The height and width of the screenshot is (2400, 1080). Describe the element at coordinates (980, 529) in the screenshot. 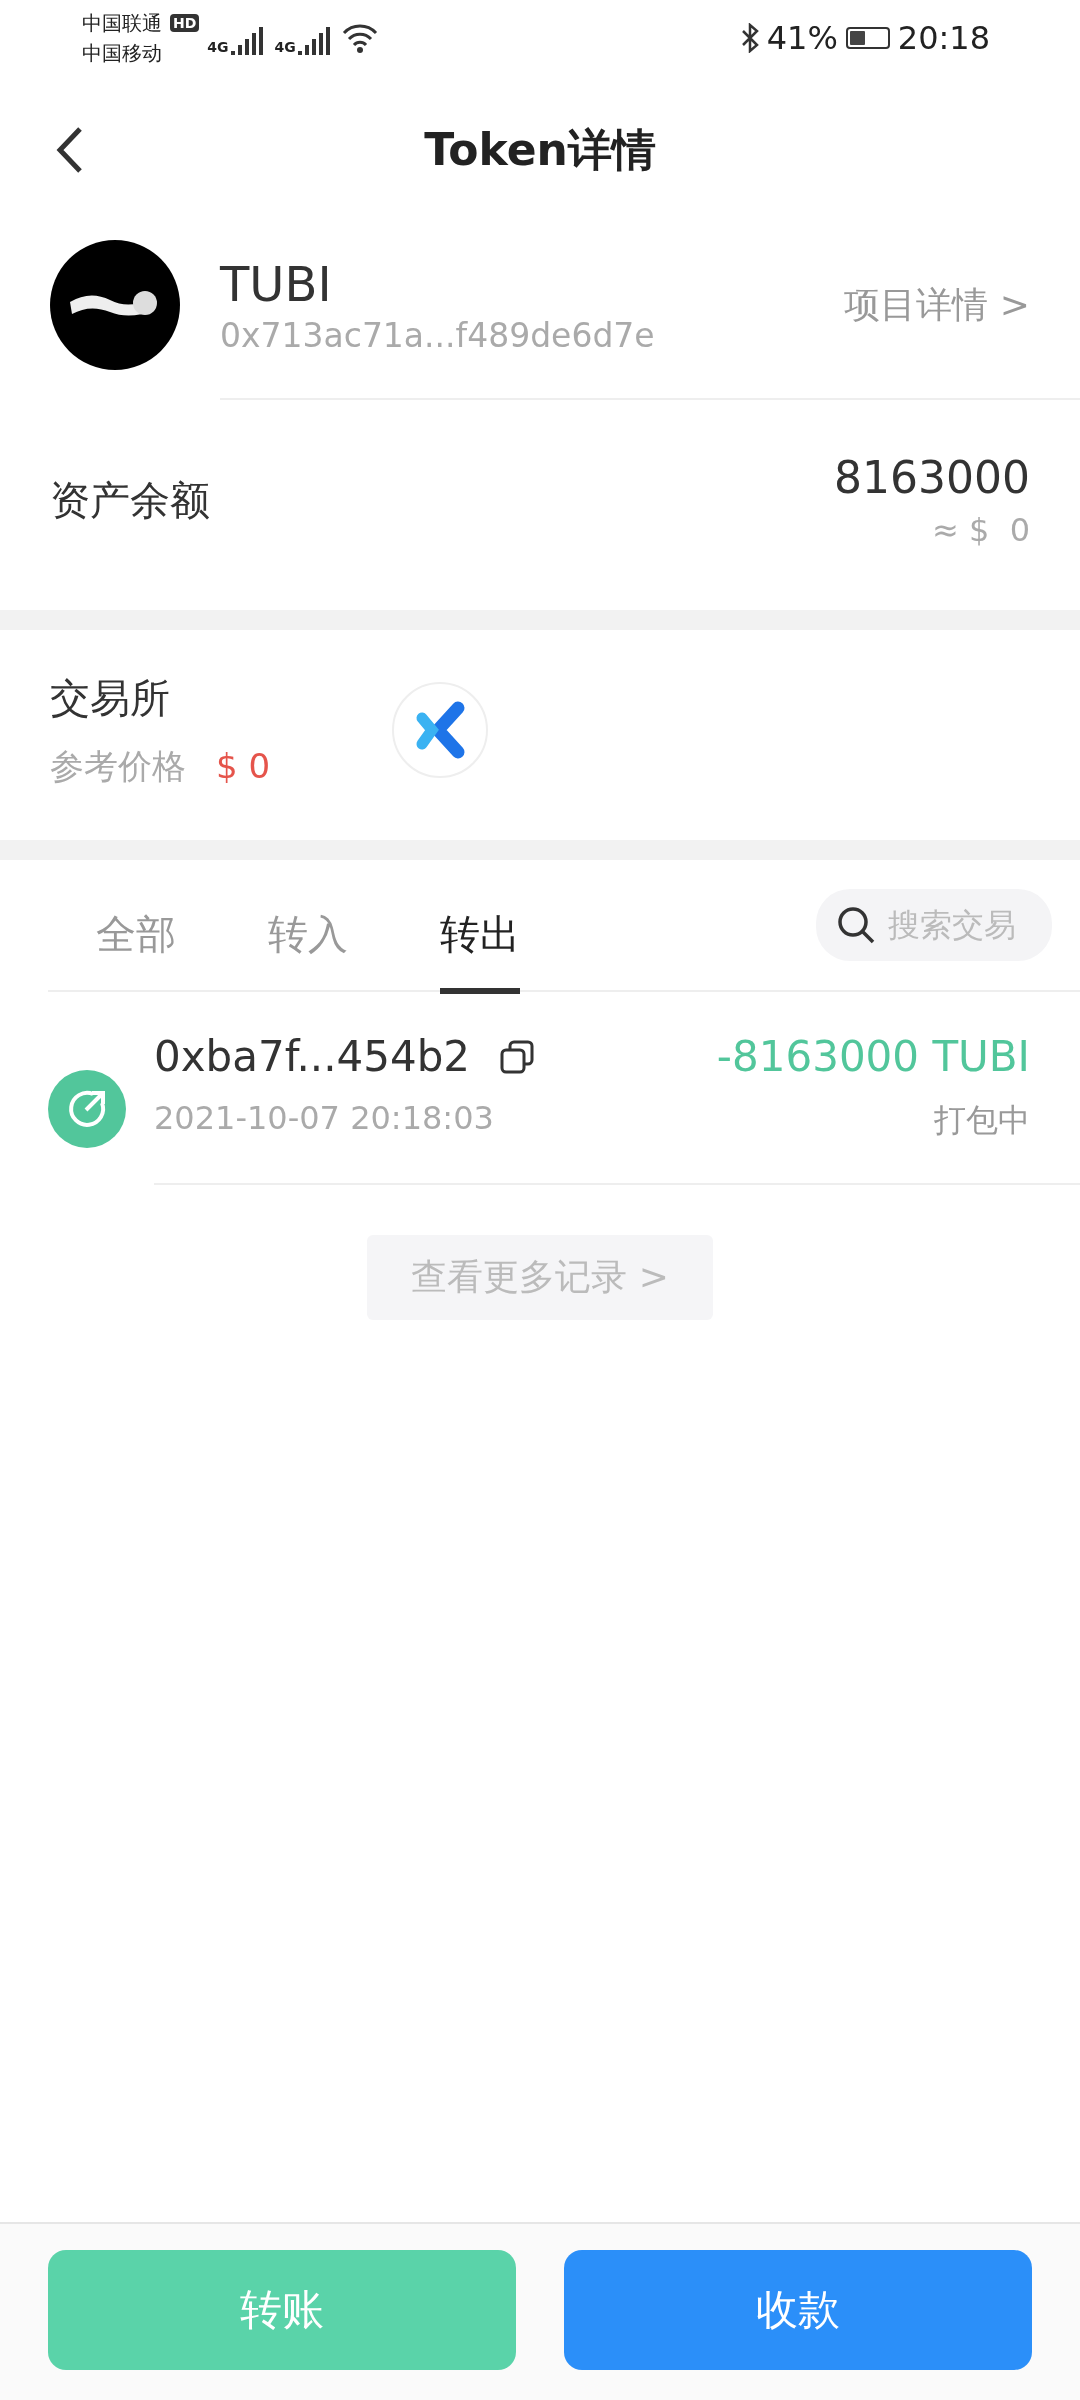

I see `fiat-value: ≈ $ 0` at that location.